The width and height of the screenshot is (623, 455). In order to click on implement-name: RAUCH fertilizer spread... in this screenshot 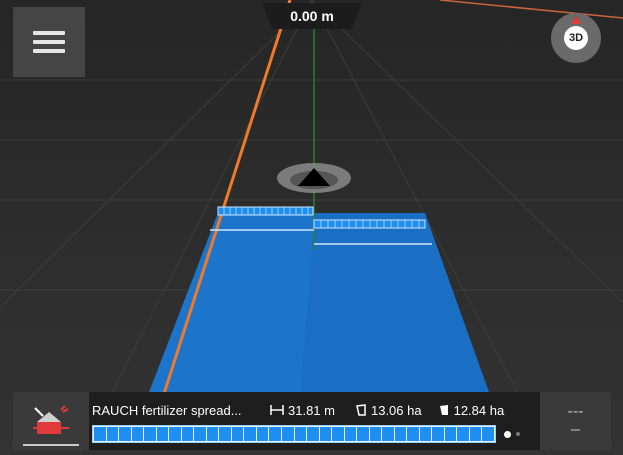, I will do `click(167, 410)`.